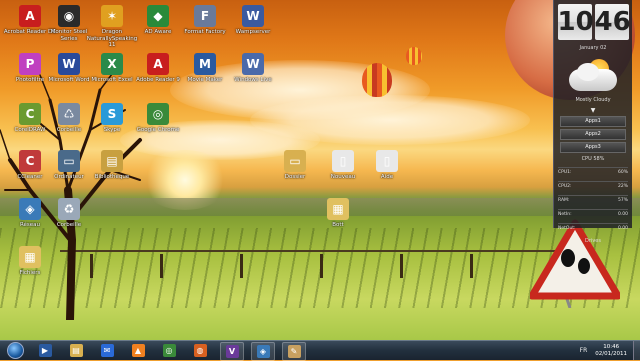 This screenshot has width=640, height=361. Describe the element at coordinates (232, 351) in the screenshot. I see `taskbar-visual-studio-button: V` at that location.